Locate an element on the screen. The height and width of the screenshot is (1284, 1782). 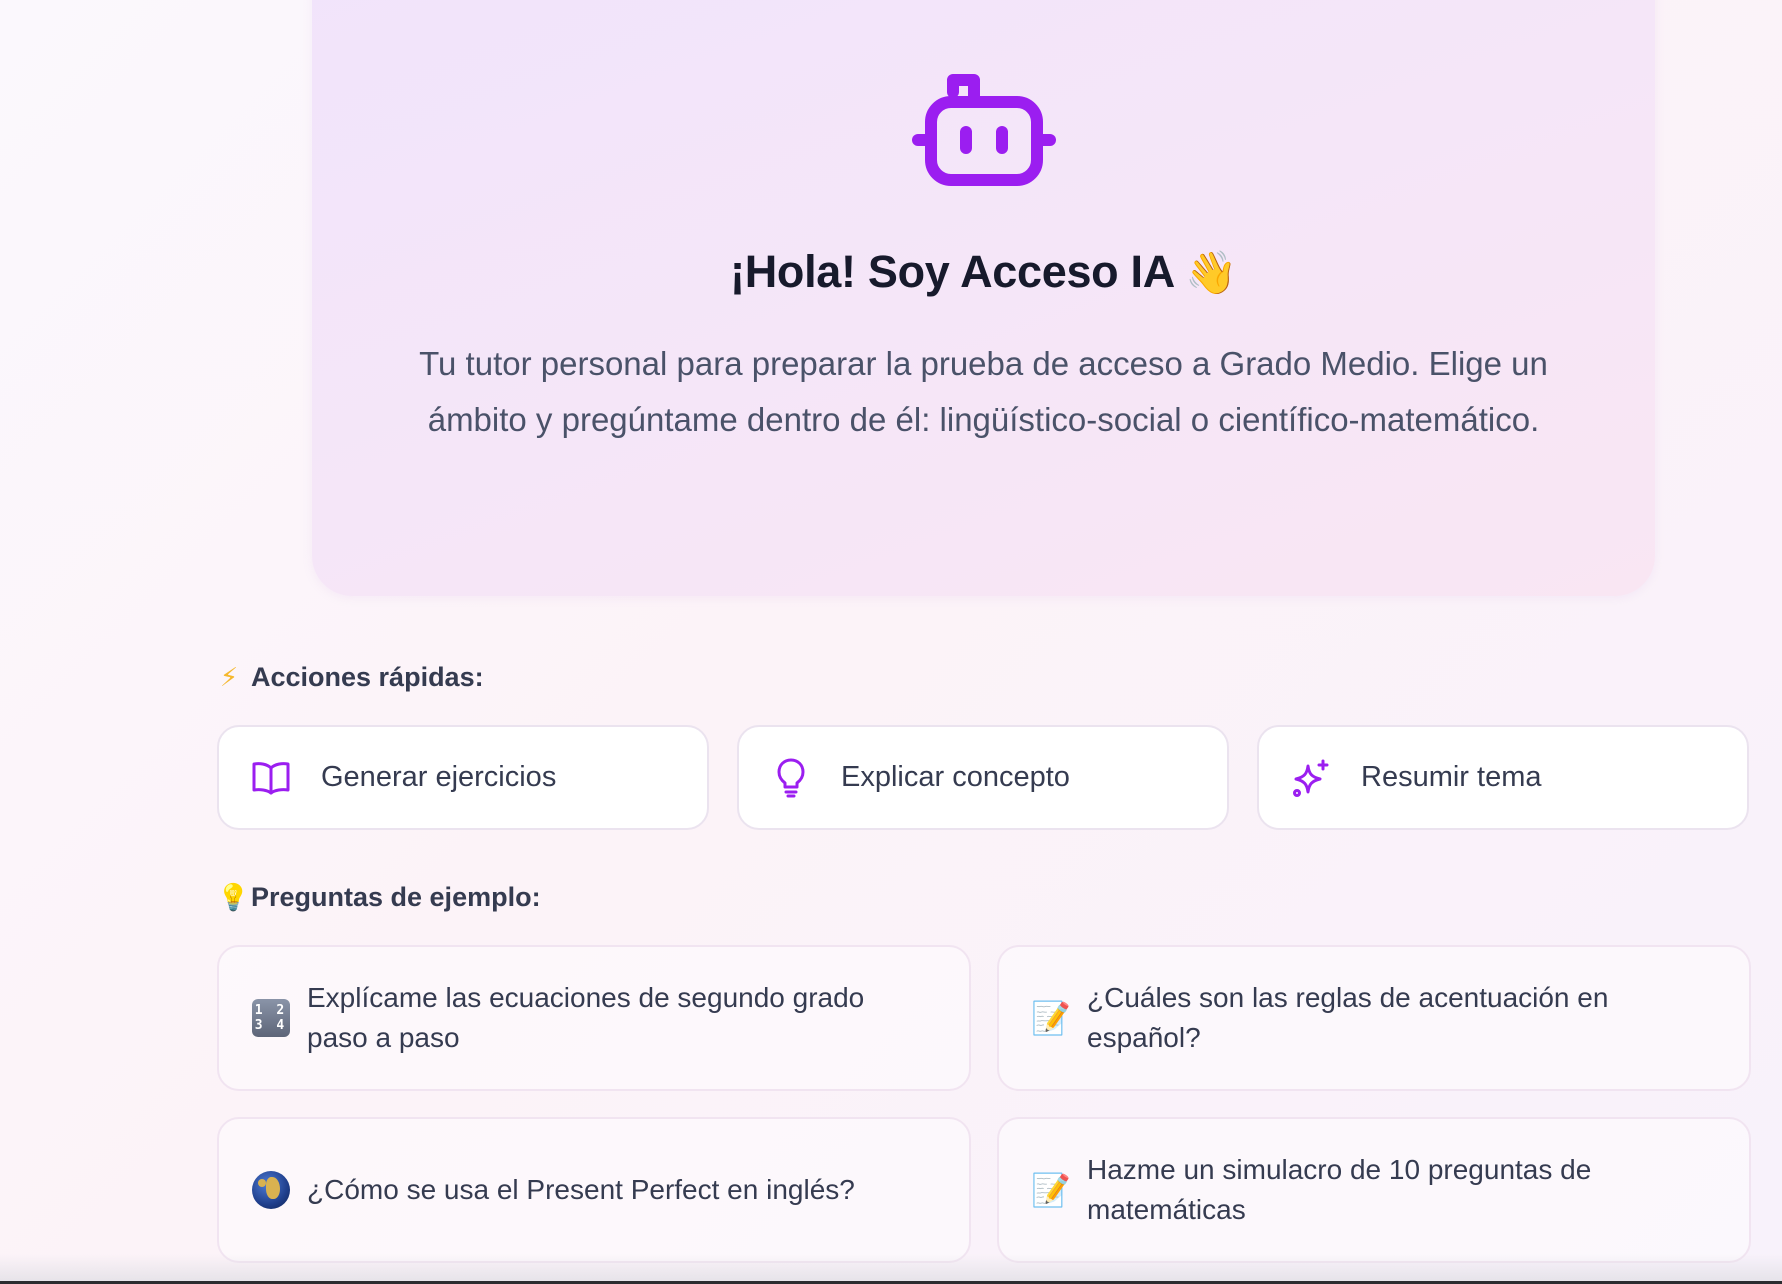
welcome-title: ¡Hola! Soy Acceso IA 👋 is located at coordinates (983, 272).